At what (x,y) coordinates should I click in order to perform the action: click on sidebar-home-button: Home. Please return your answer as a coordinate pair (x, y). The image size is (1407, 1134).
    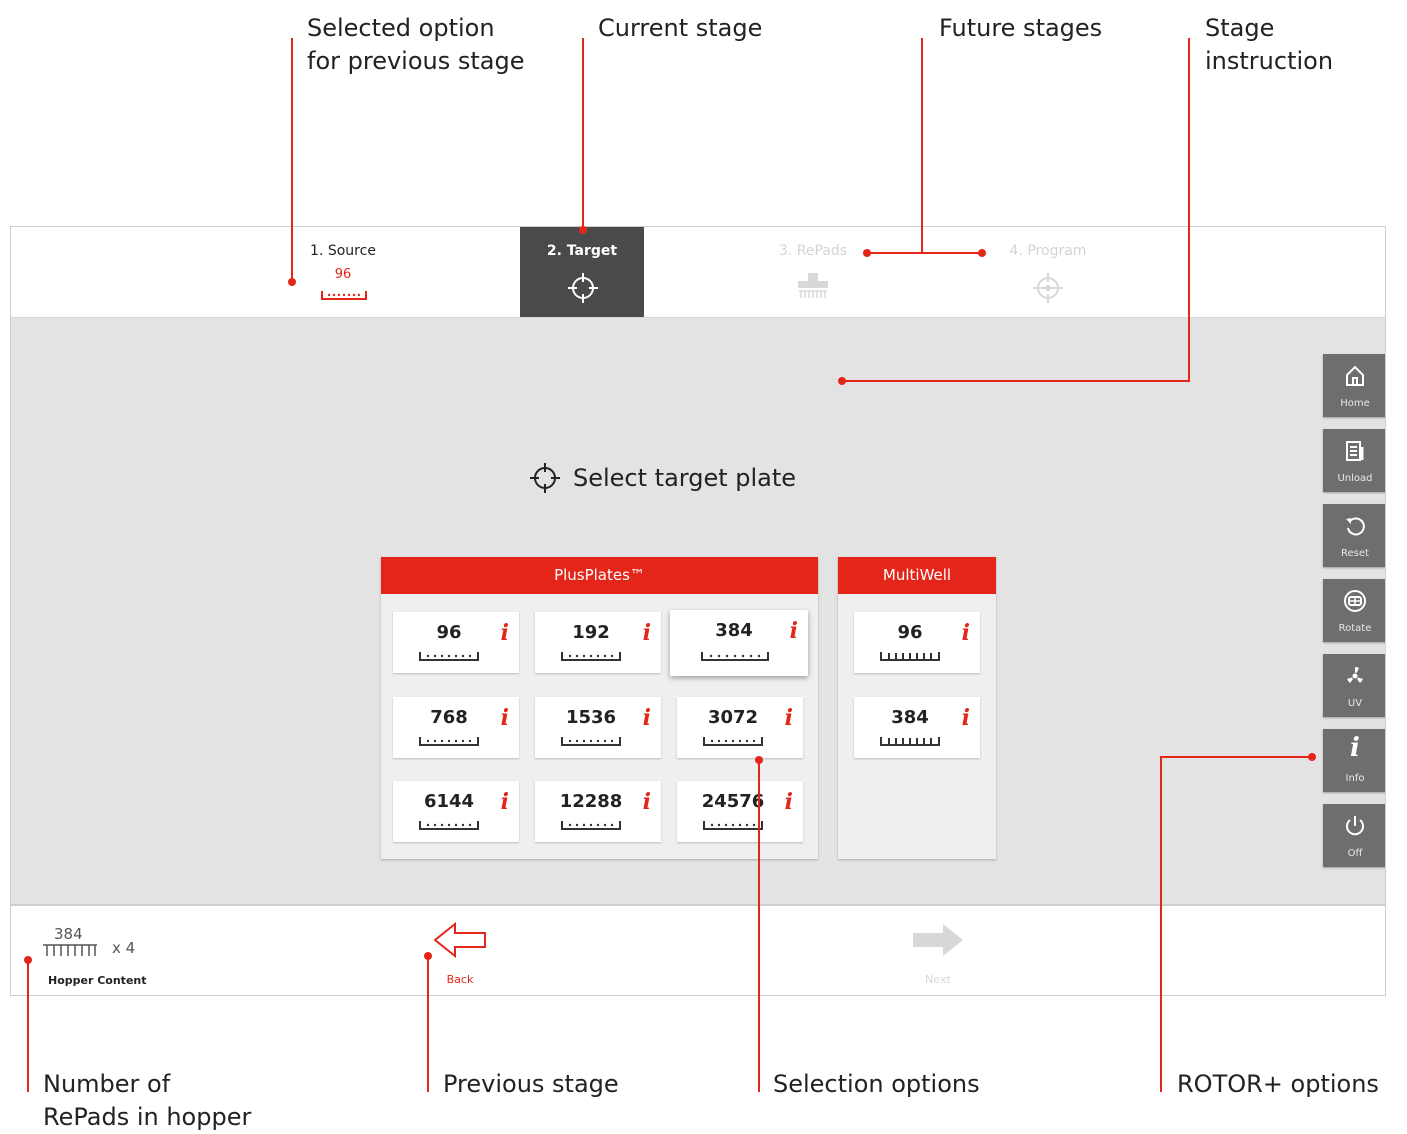
    Looking at the image, I should click on (1354, 385).